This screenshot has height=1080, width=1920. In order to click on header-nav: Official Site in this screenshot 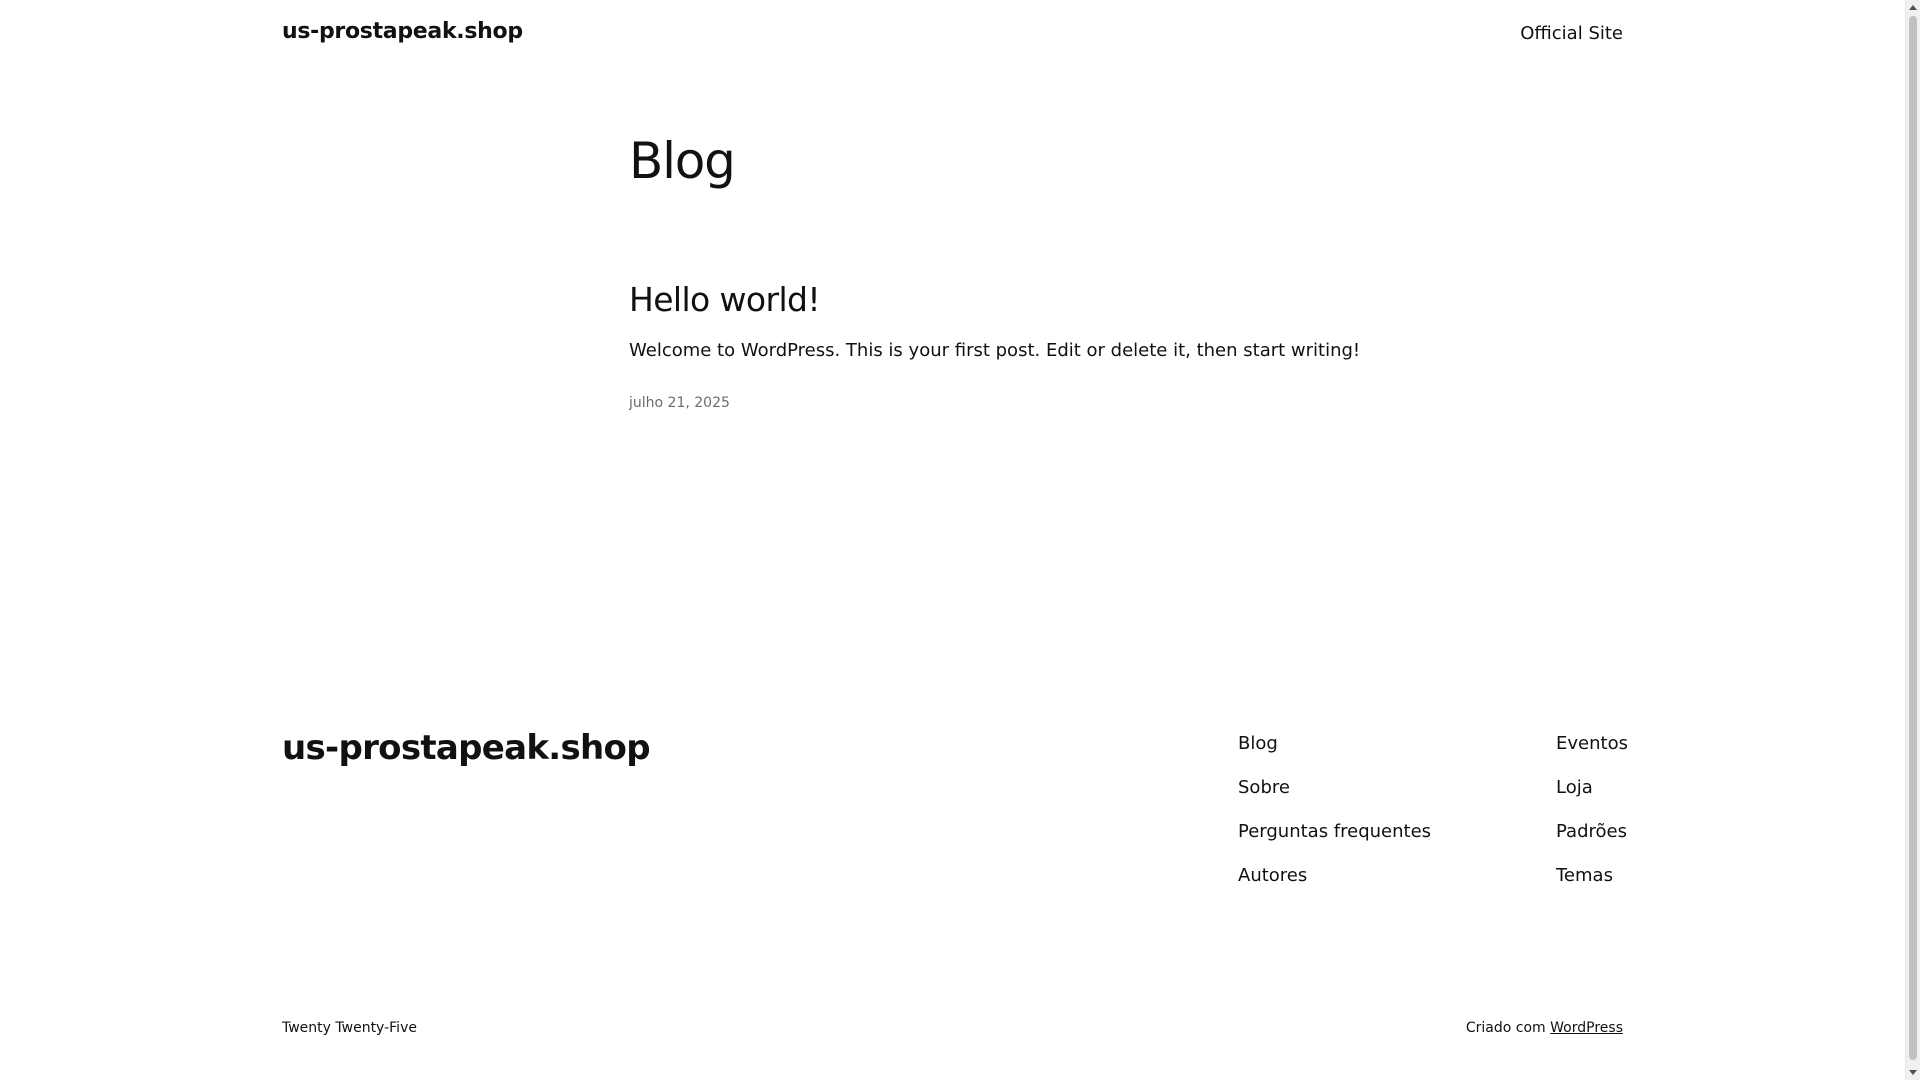, I will do `click(1571, 33)`.